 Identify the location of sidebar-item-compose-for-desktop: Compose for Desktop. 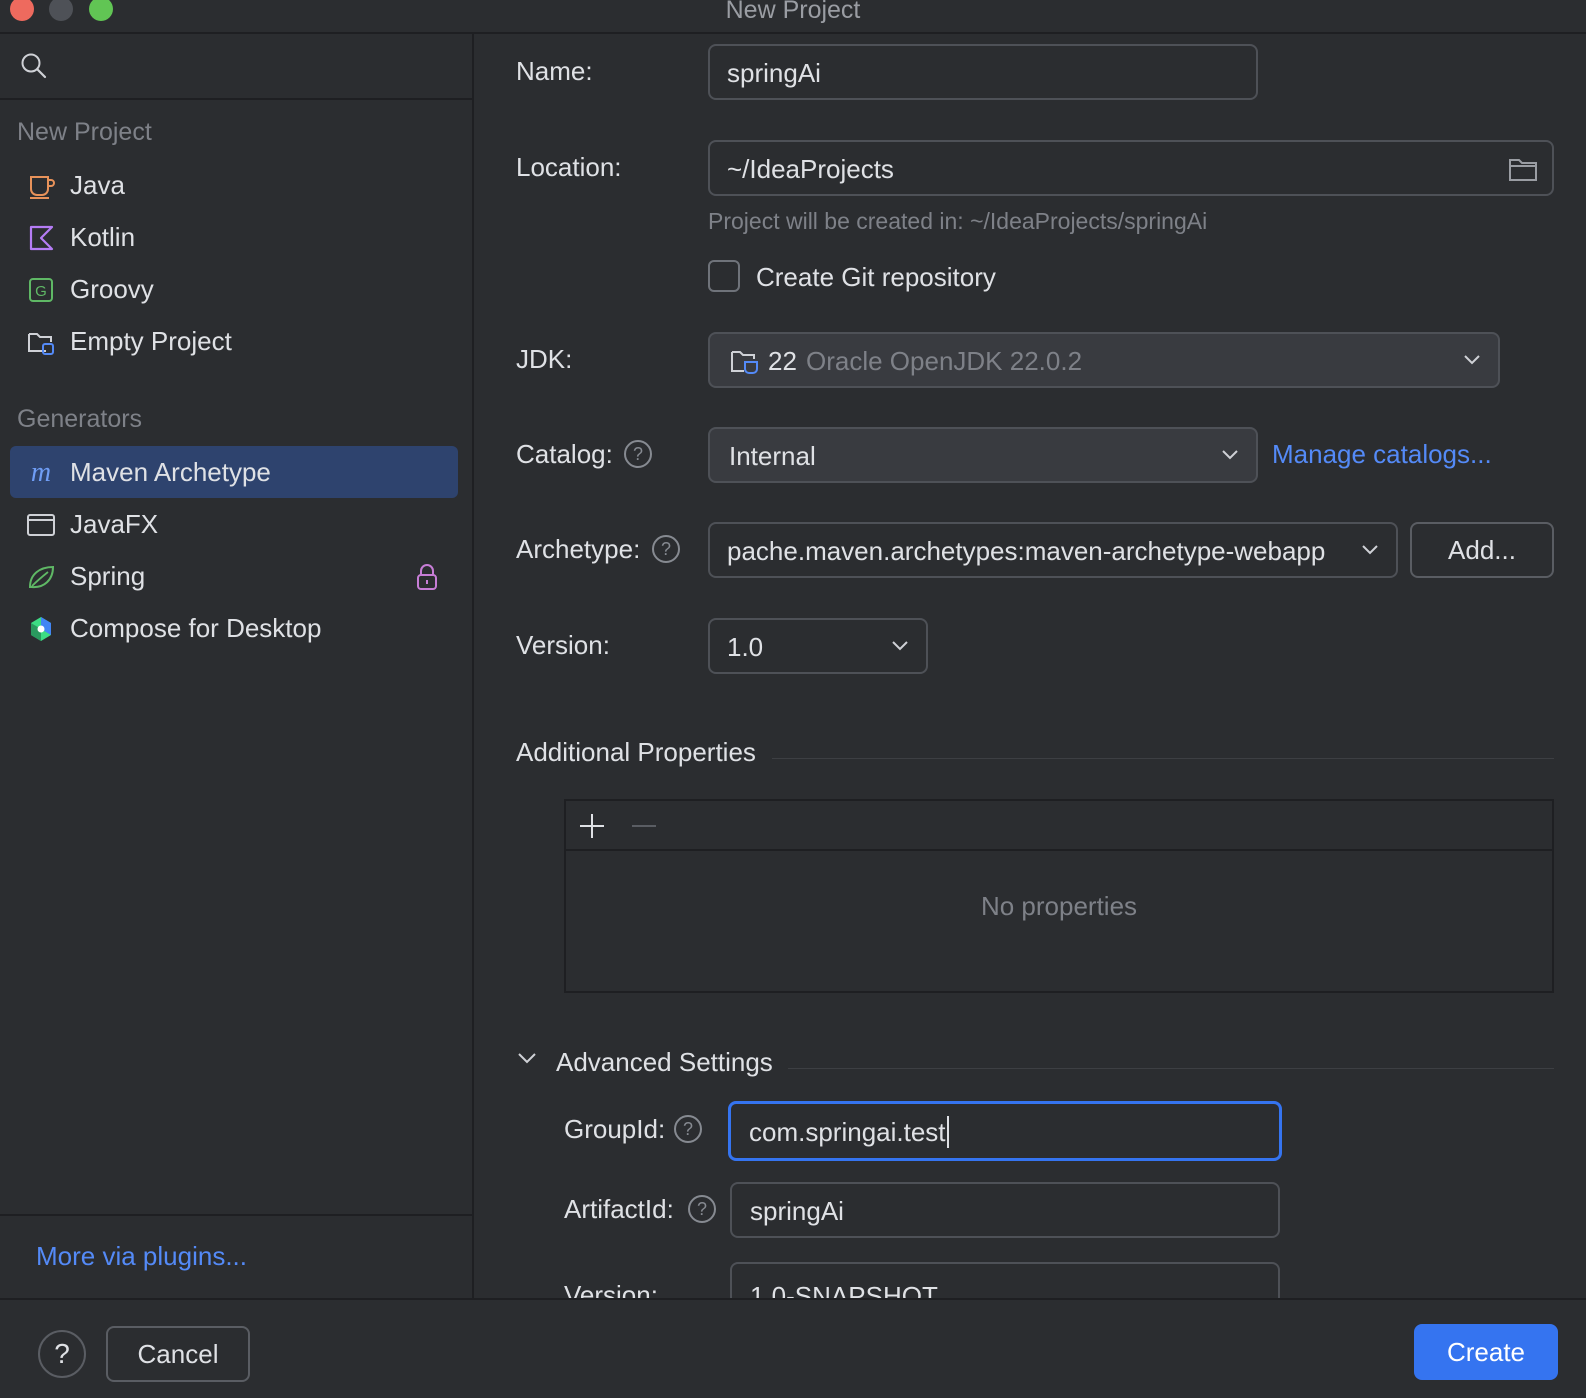
(234, 628).